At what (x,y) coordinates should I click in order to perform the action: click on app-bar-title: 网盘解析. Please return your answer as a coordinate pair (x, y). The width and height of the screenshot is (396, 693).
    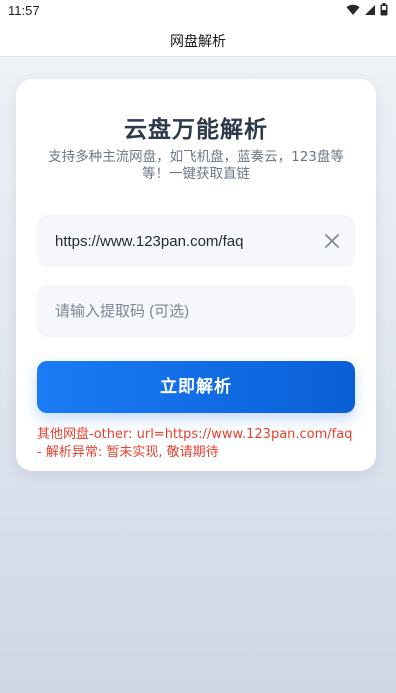
    Looking at the image, I should click on (198, 42).